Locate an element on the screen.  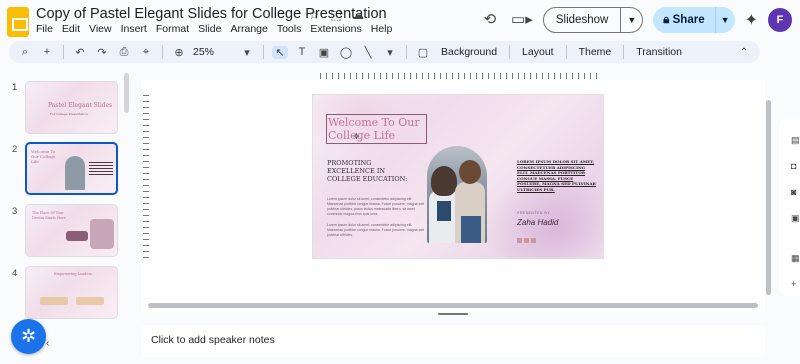
presenter-name: Zaha Hadid is located at coordinates (537, 222).